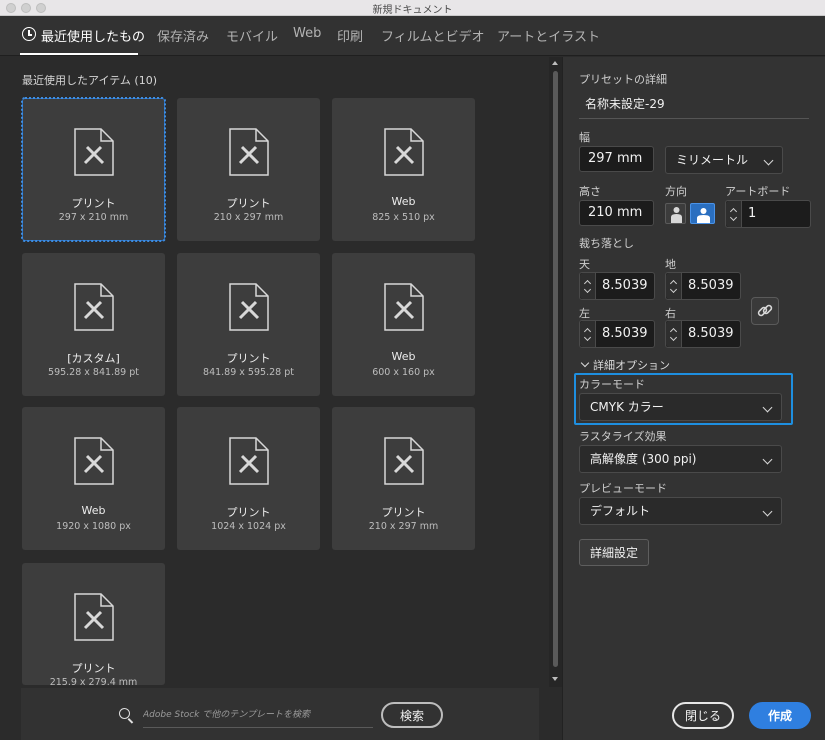 The width and height of the screenshot is (825, 740). I want to click on preset-card-name: [カスタム], so click(93, 358).